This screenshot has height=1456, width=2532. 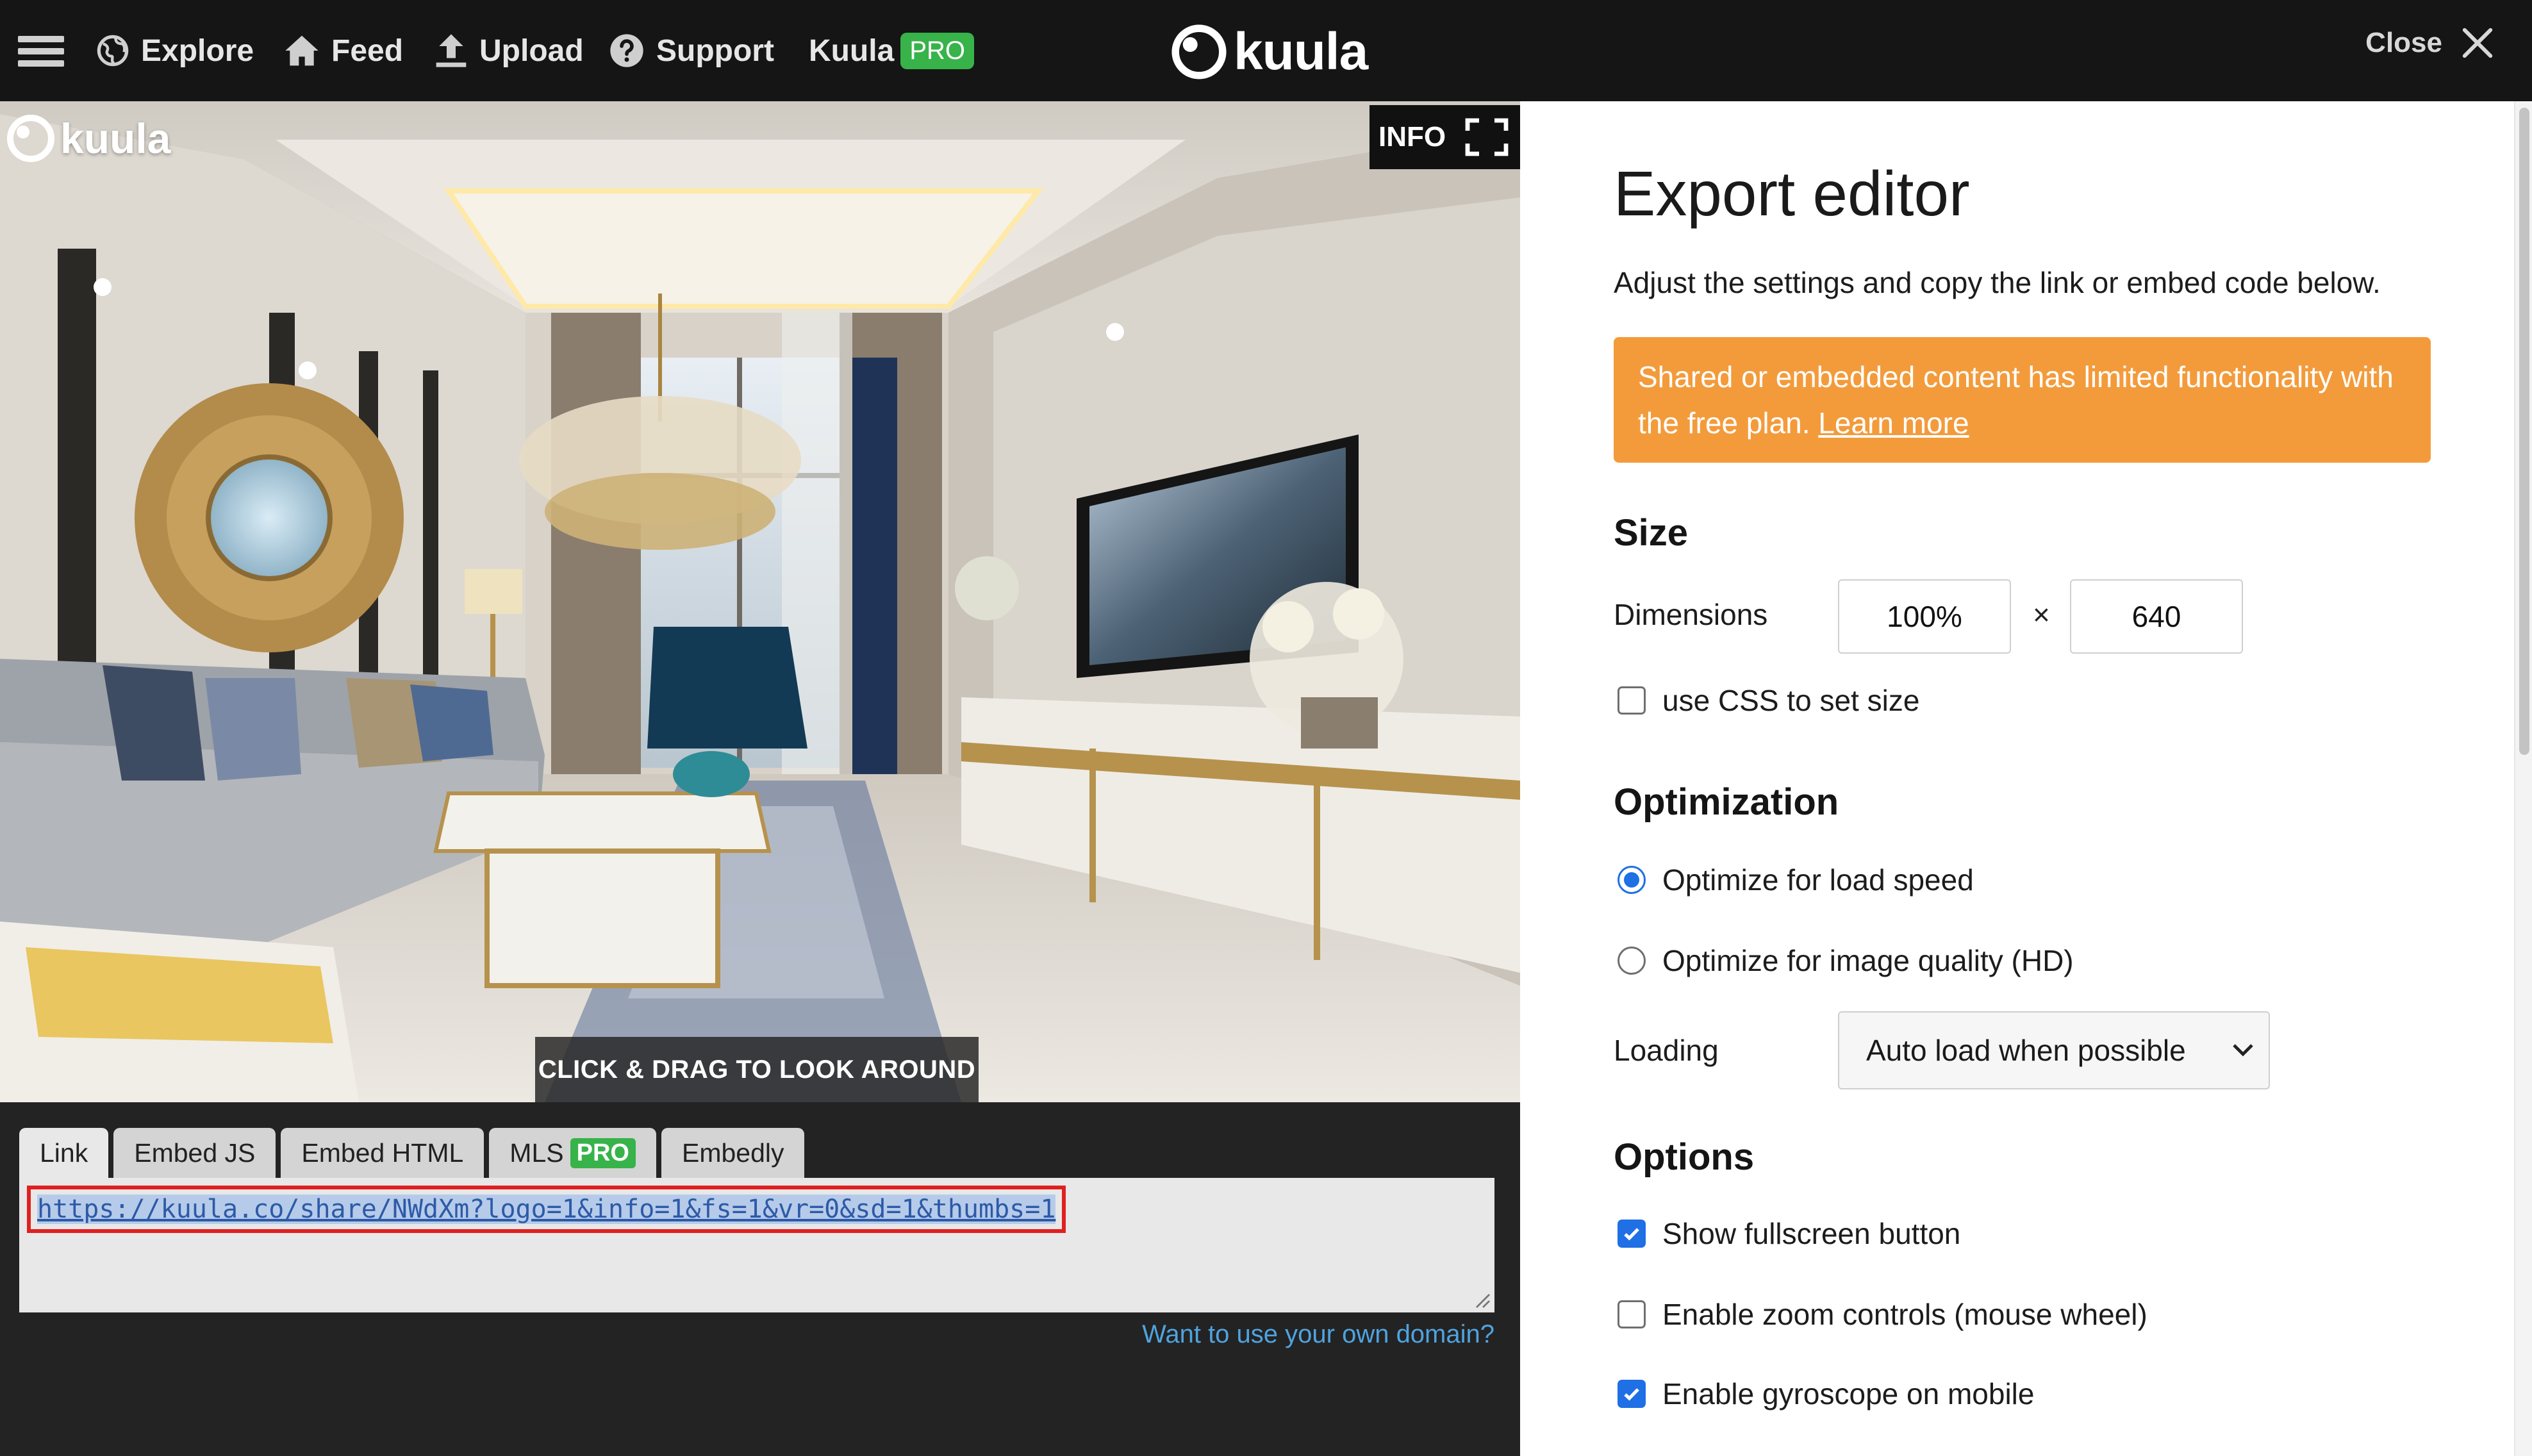 What do you see at coordinates (536, 1153) in the screenshot?
I see `tab-label: MLS` at bounding box center [536, 1153].